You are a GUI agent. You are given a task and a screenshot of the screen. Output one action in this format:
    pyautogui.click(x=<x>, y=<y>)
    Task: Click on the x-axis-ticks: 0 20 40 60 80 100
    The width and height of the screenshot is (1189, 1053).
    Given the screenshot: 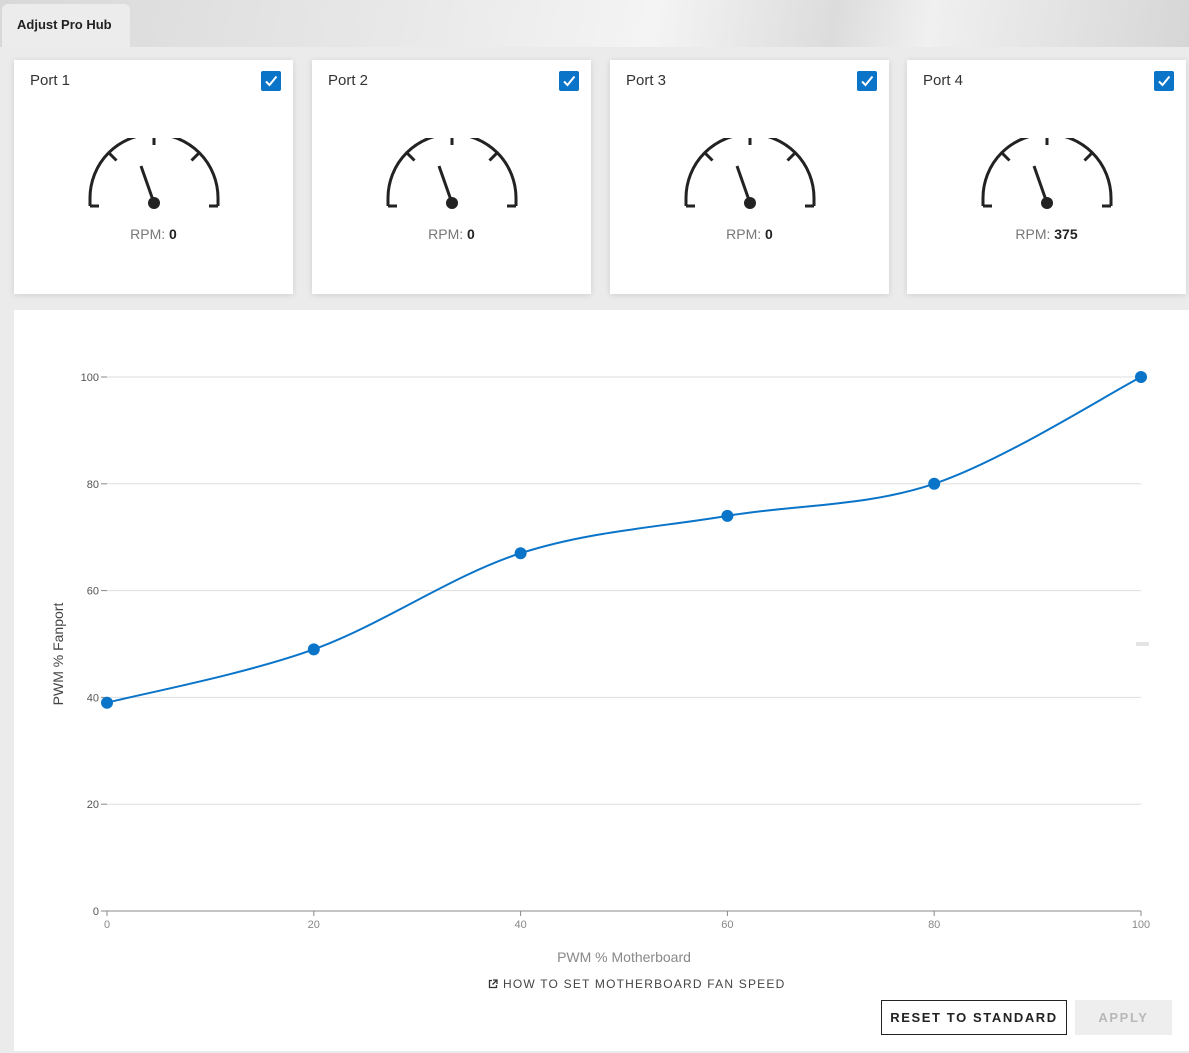 What is the action you would take?
    pyautogui.click(x=627, y=921)
    